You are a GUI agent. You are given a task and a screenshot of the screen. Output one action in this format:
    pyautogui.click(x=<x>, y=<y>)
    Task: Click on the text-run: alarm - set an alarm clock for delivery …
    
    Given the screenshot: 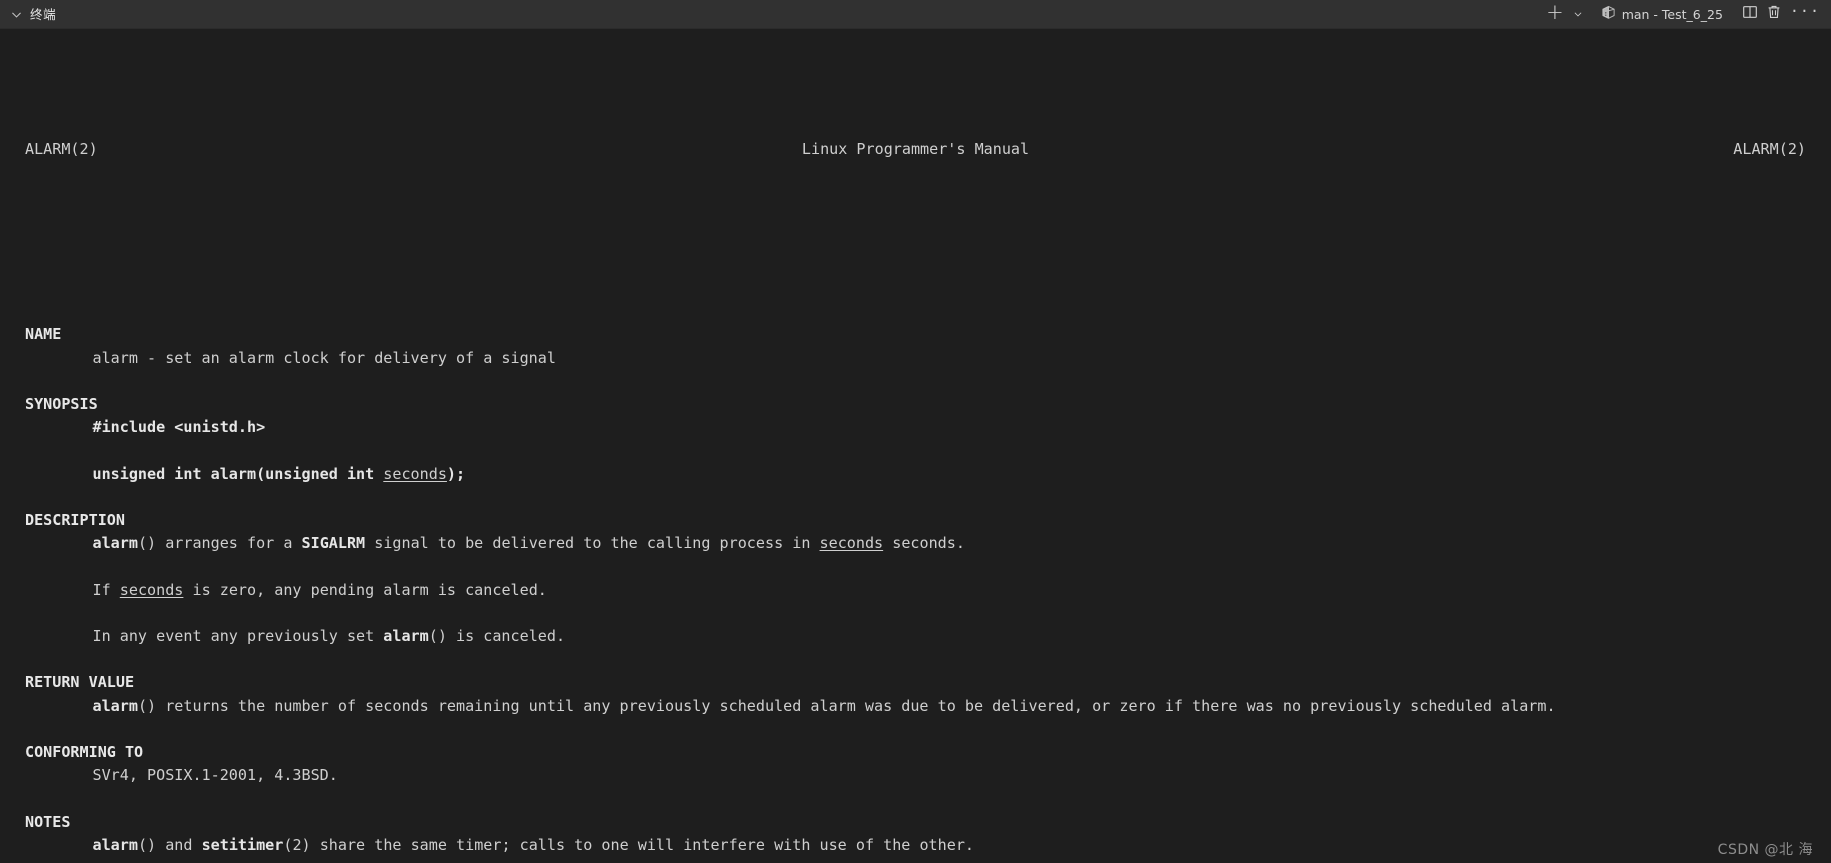 What is the action you would take?
    pyautogui.click(x=324, y=357)
    